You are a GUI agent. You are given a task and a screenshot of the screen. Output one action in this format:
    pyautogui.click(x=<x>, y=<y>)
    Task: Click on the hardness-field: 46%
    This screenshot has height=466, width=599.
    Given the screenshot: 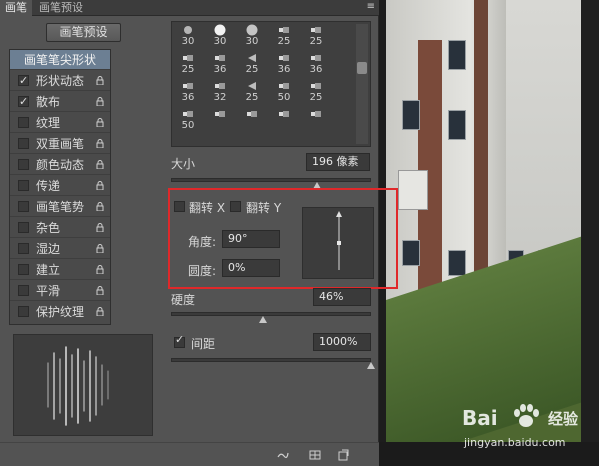 What is the action you would take?
    pyautogui.click(x=342, y=297)
    